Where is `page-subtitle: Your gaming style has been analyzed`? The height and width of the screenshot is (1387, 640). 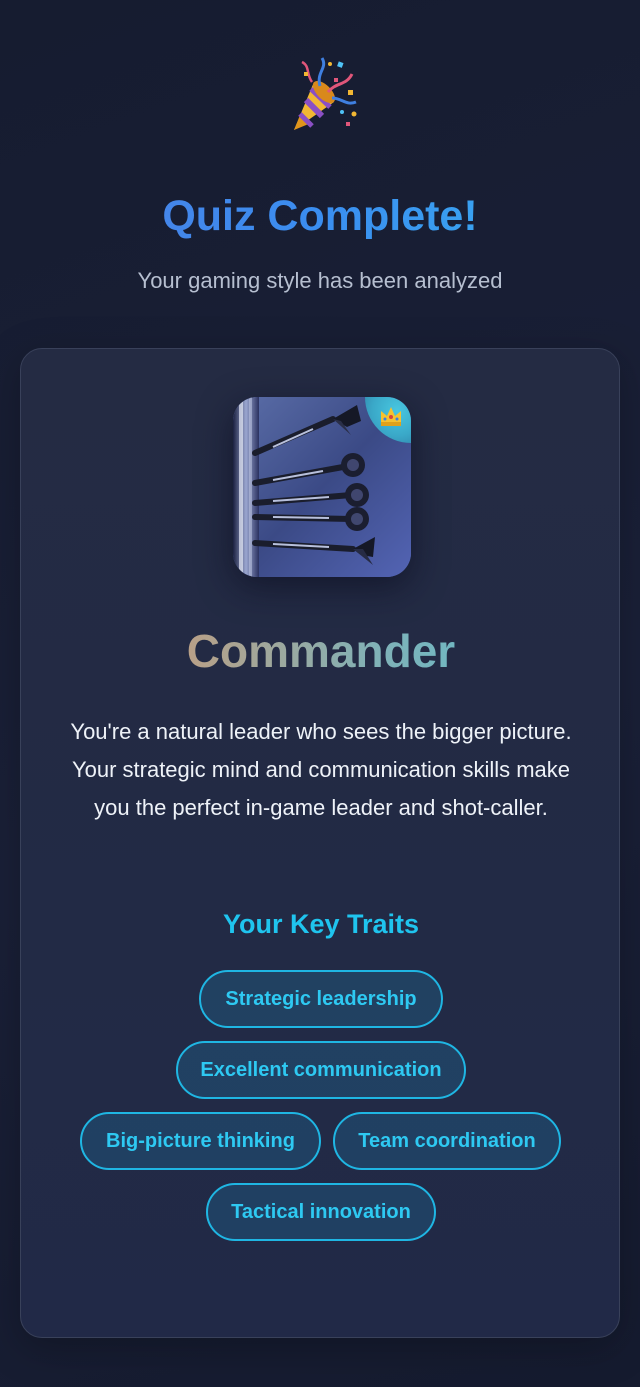 page-subtitle: Your gaming style has been analyzed is located at coordinates (320, 280).